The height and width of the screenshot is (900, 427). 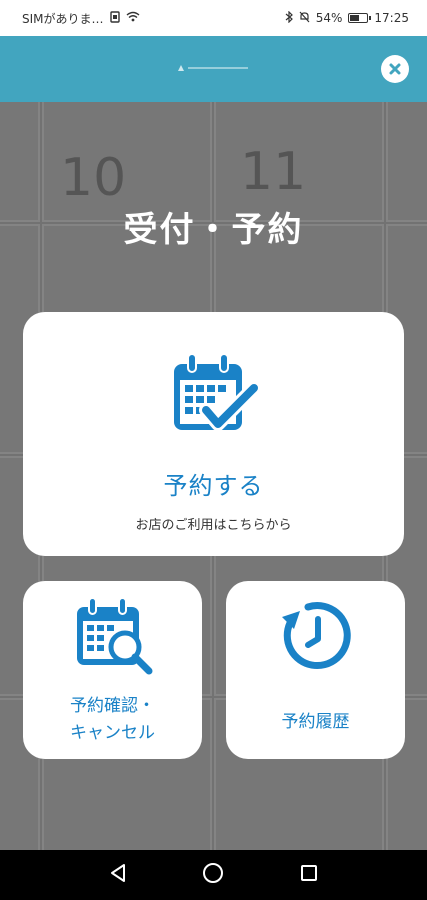 What do you see at coordinates (114, 18) in the screenshot?
I see `sim-card-icon` at bounding box center [114, 18].